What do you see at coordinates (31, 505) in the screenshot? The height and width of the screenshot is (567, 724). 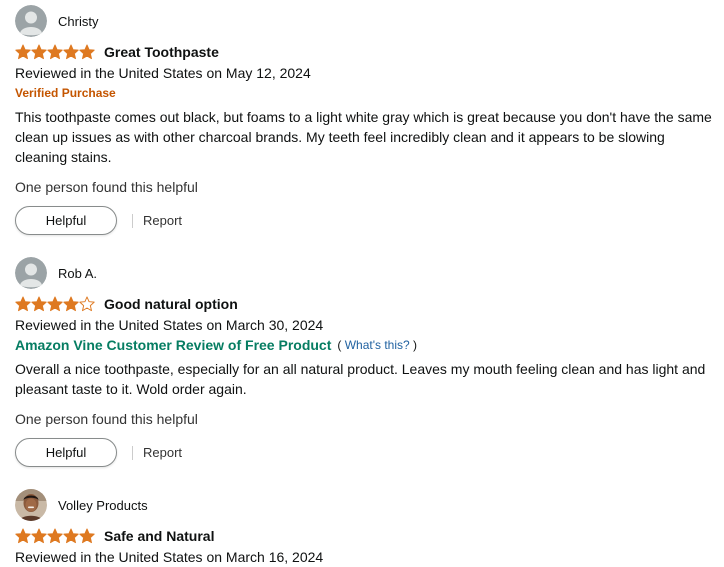 I see `photo-avatar-icon` at bounding box center [31, 505].